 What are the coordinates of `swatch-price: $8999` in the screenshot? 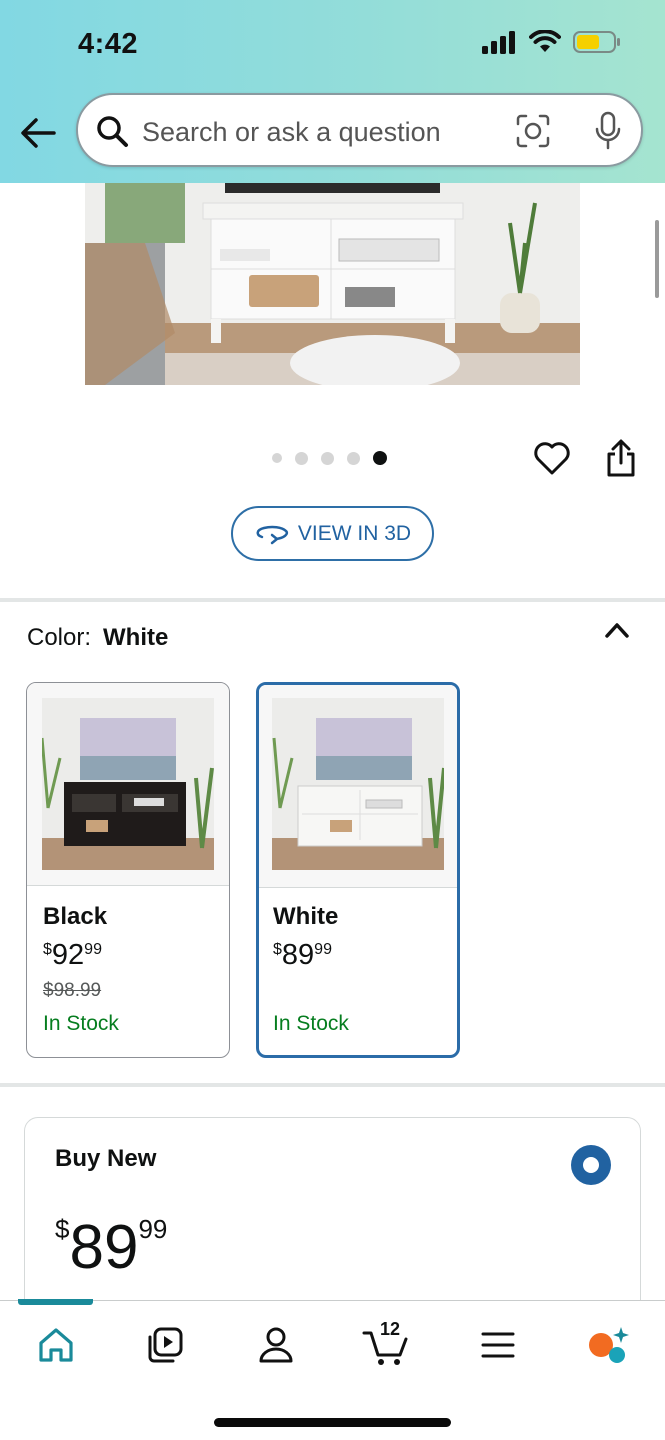 It's located at (302, 955).